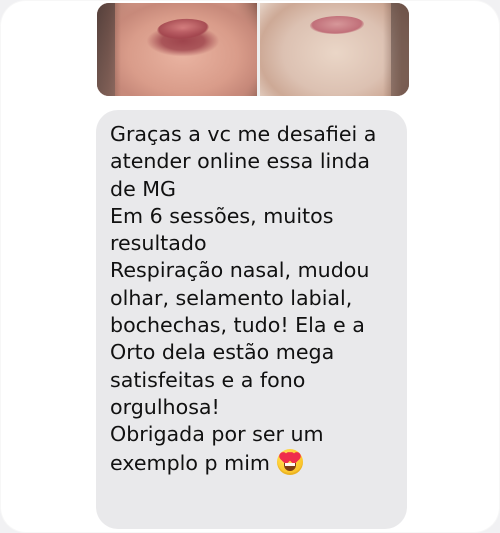 This screenshot has height=533, width=500. What do you see at coordinates (240, 270) in the screenshot?
I see `message-line: Respiração nasal, mudou` at bounding box center [240, 270].